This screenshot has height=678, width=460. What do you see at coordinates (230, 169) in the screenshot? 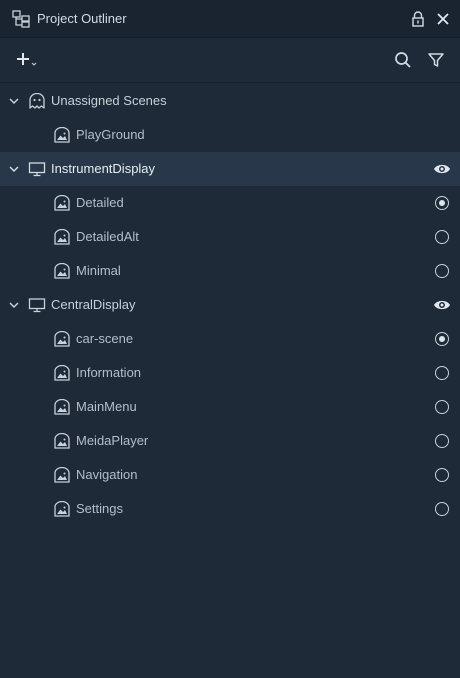
I see `tree-group-instrument-display: InstrumentDisplay` at bounding box center [230, 169].